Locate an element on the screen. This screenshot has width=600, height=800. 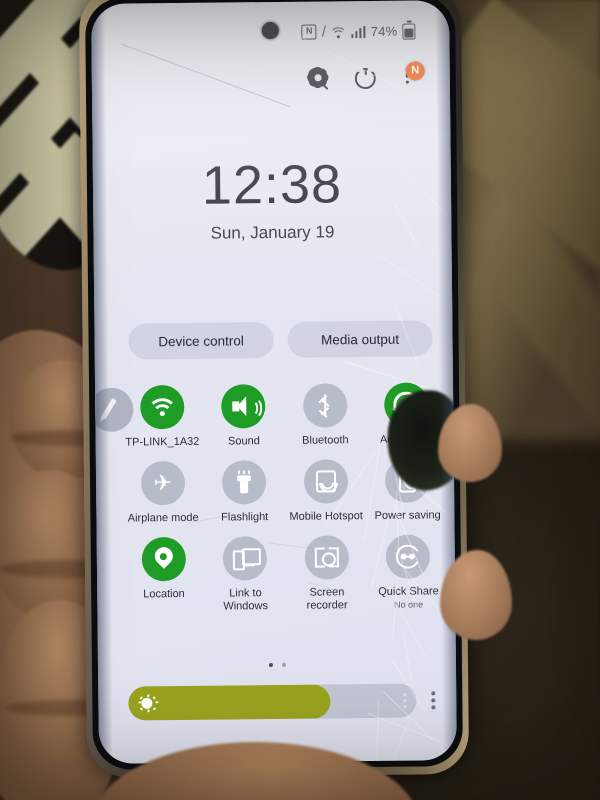
front-camera-punch-hole is located at coordinates (270, 30).